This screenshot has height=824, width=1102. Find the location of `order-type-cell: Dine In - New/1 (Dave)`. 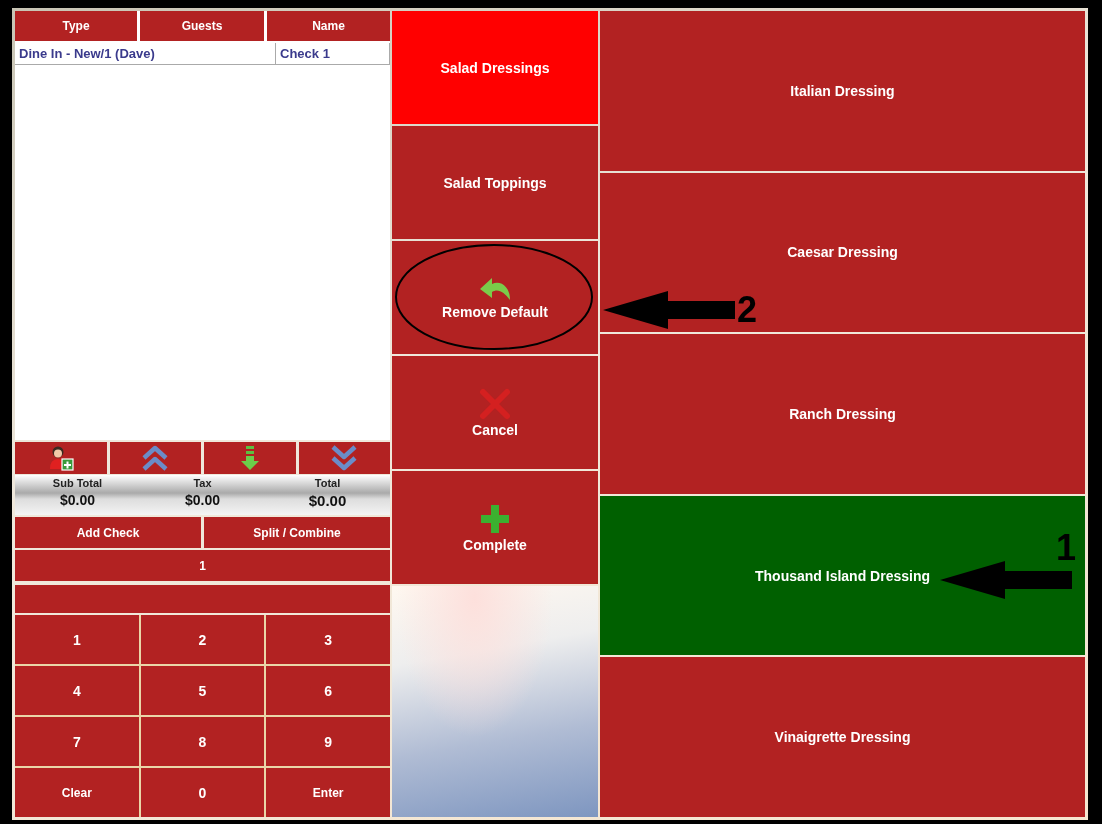

order-type-cell: Dine In - New/1 (Dave) is located at coordinates (145, 53).